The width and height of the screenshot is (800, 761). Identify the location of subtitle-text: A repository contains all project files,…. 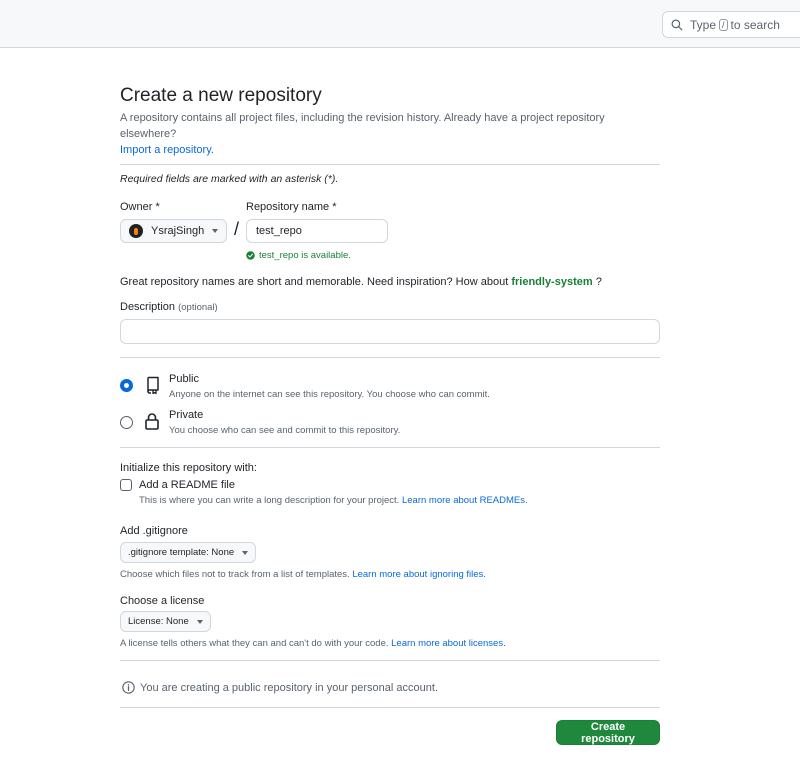
(362, 126).